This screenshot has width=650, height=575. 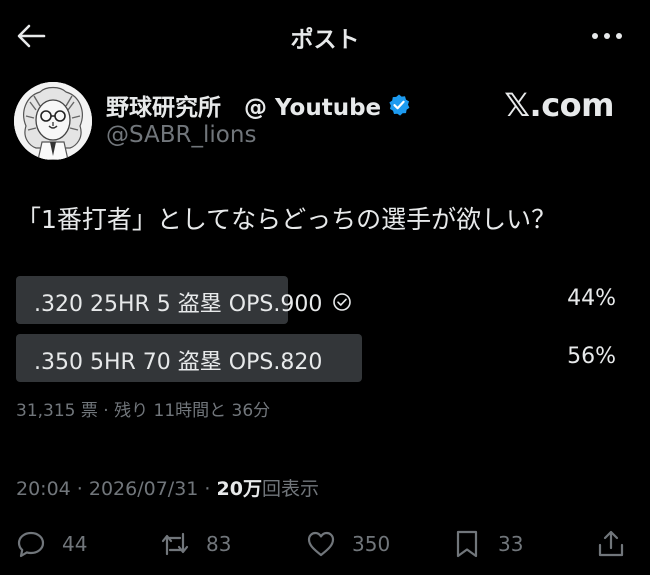 I want to click on check-circle-icon, so click(x=342, y=302).